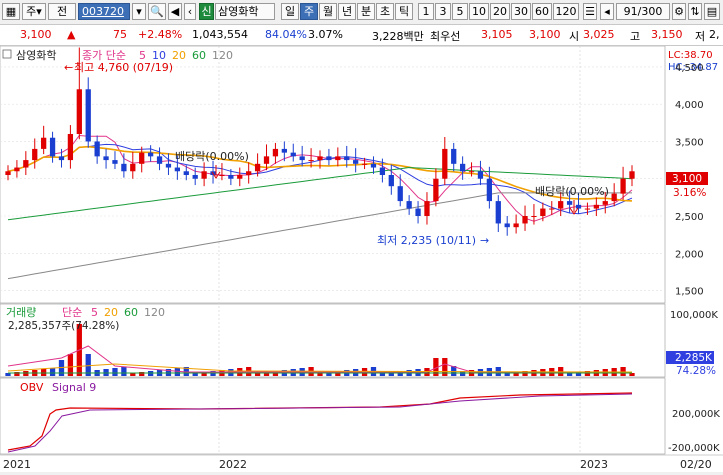  I want to click on stock-code-input: 003720, so click(104, 11).